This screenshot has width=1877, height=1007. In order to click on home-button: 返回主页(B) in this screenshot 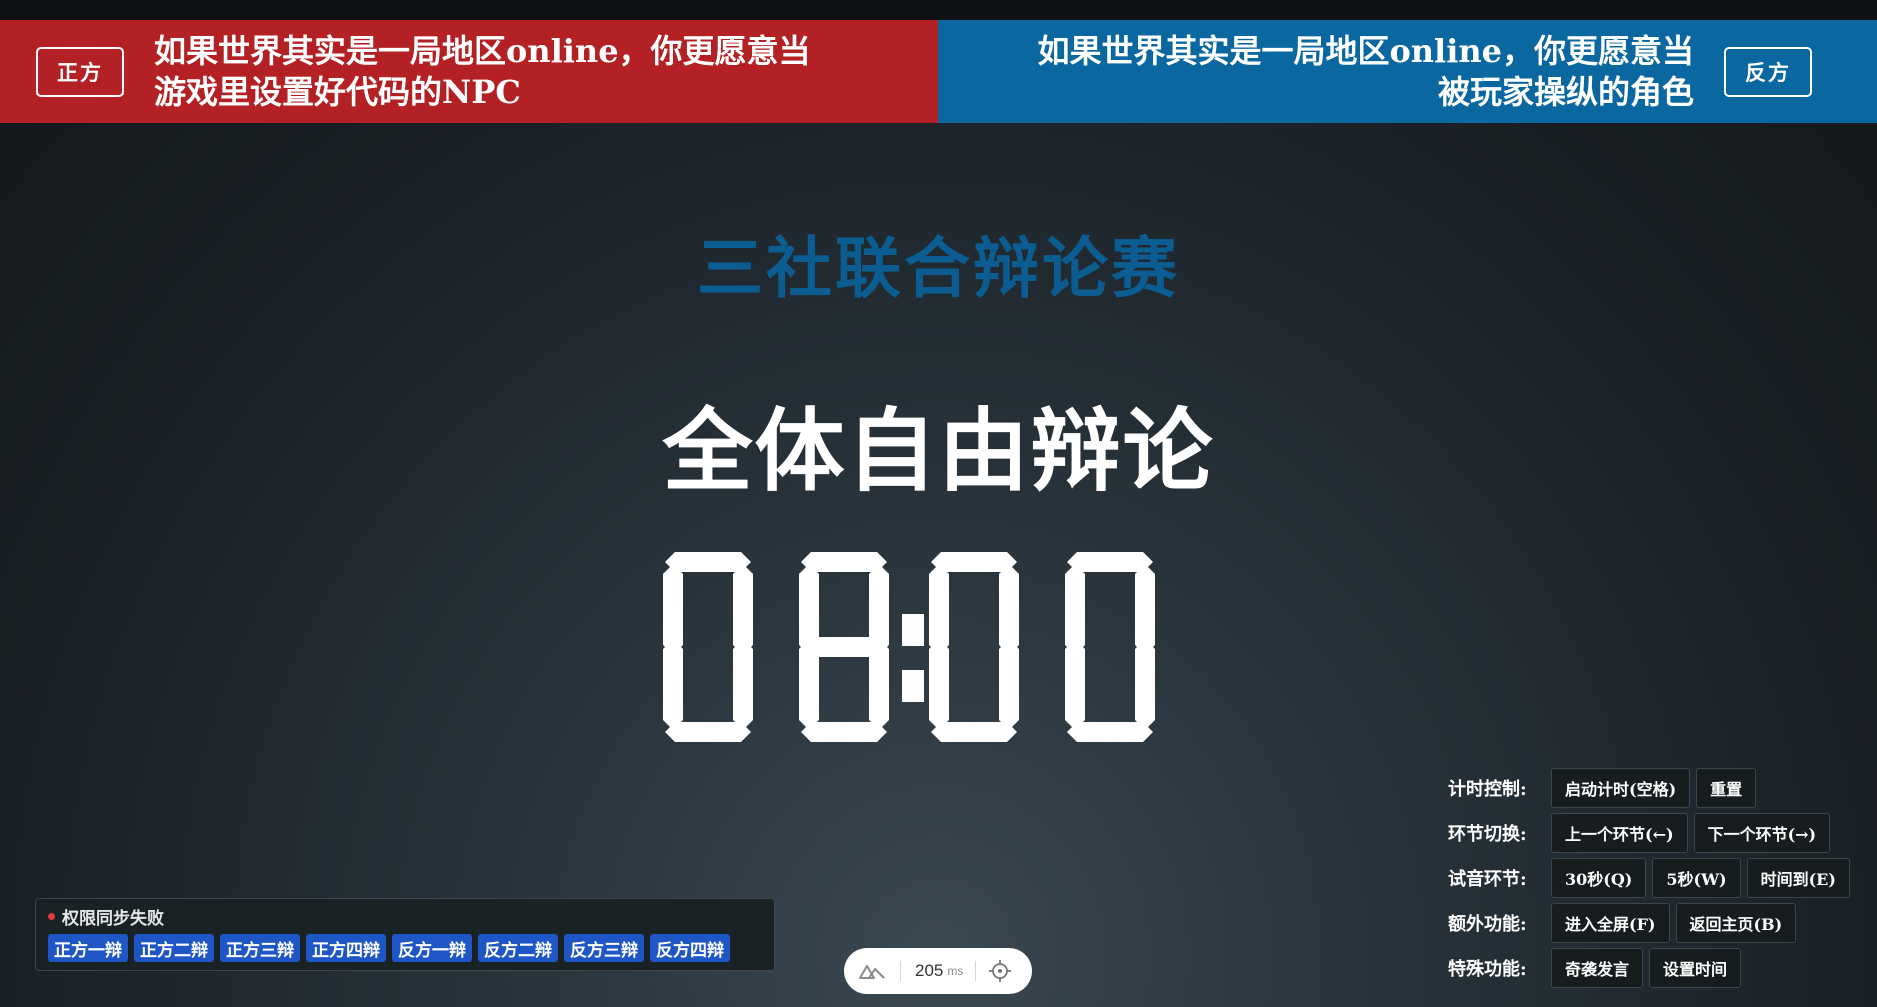, I will do `click(1736, 922)`.